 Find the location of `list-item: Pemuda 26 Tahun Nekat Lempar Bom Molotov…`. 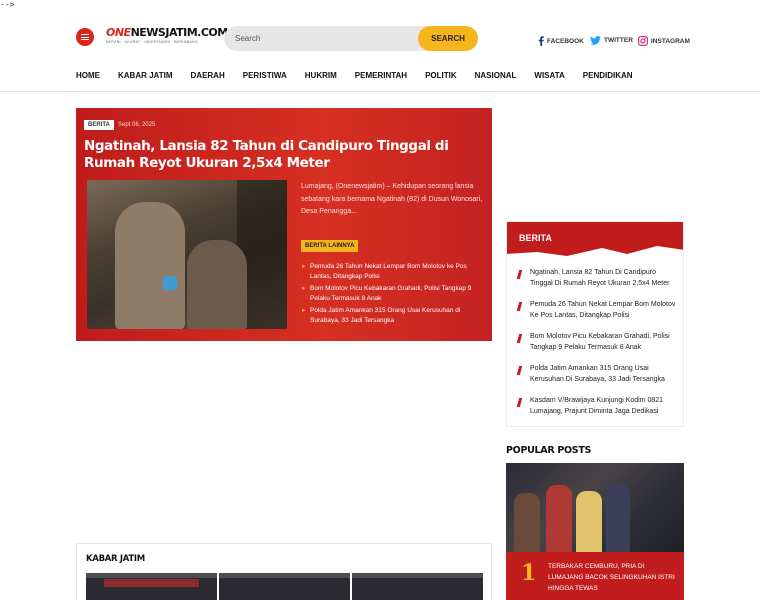

list-item: Pemuda 26 Tahun Nekat Lempar Bom Molotov… is located at coordinates (597, 316).